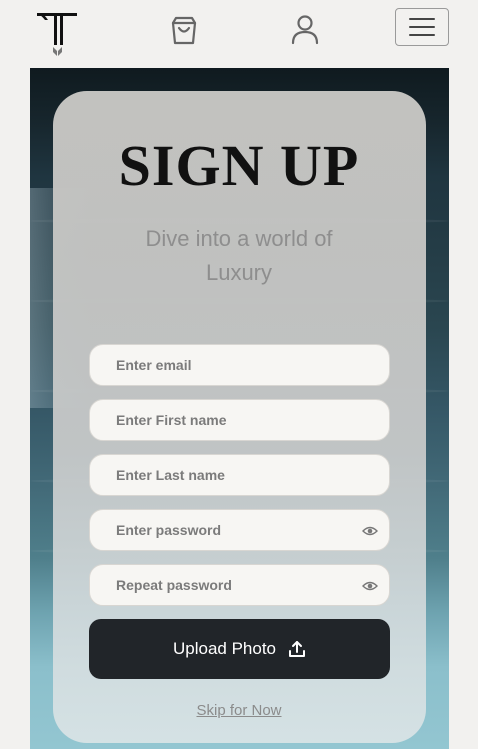 The width and height of the screenshot is (478, 749). I want to click on top-nav, so click(239, 31).